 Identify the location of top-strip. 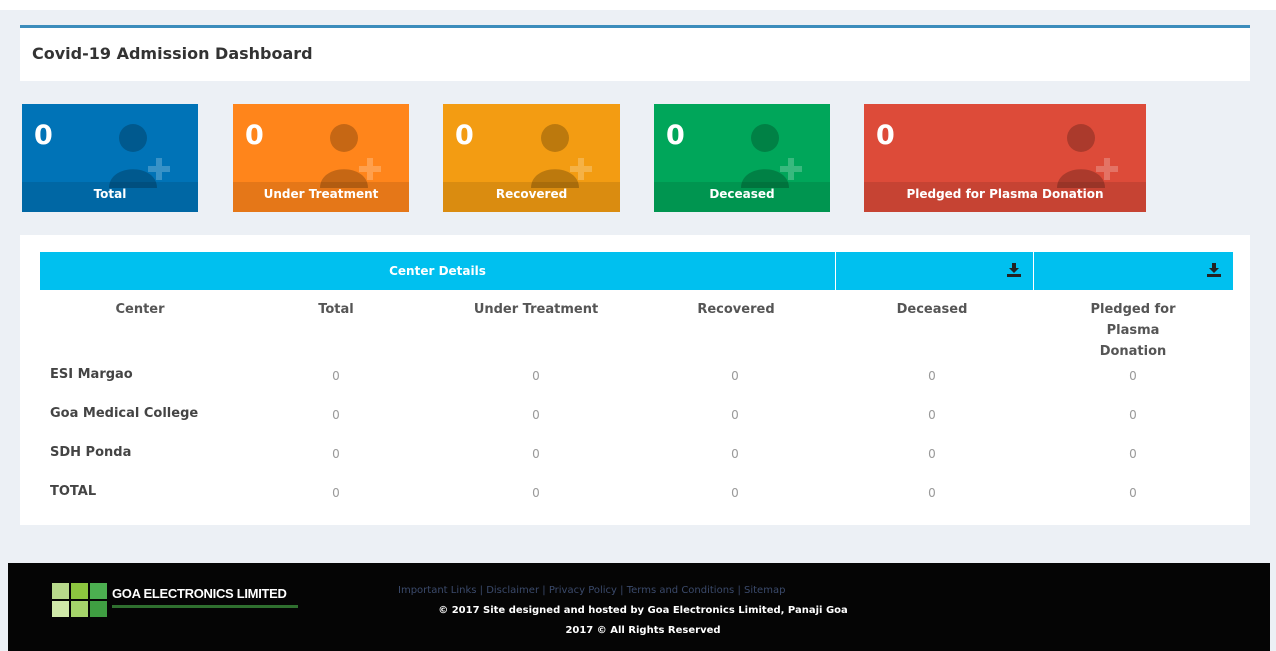
(638, 5).